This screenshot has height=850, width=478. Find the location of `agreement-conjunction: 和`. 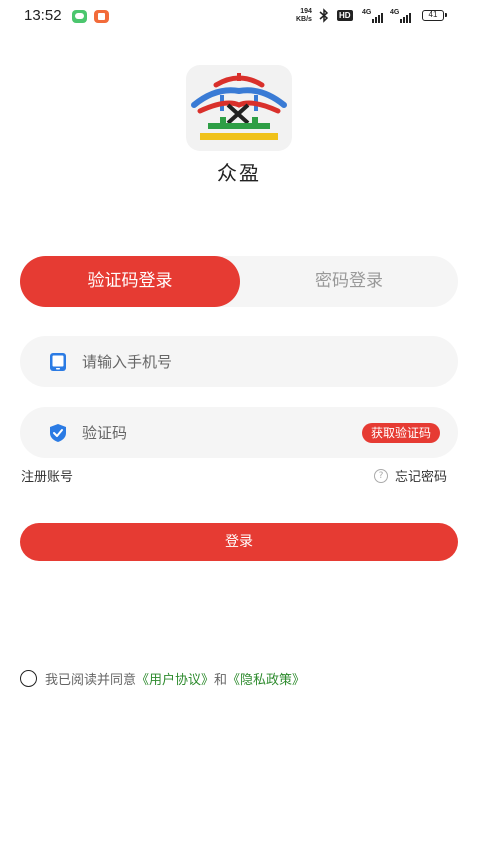

agreement-conjunction: 和 is located at coordinates (221, 680).